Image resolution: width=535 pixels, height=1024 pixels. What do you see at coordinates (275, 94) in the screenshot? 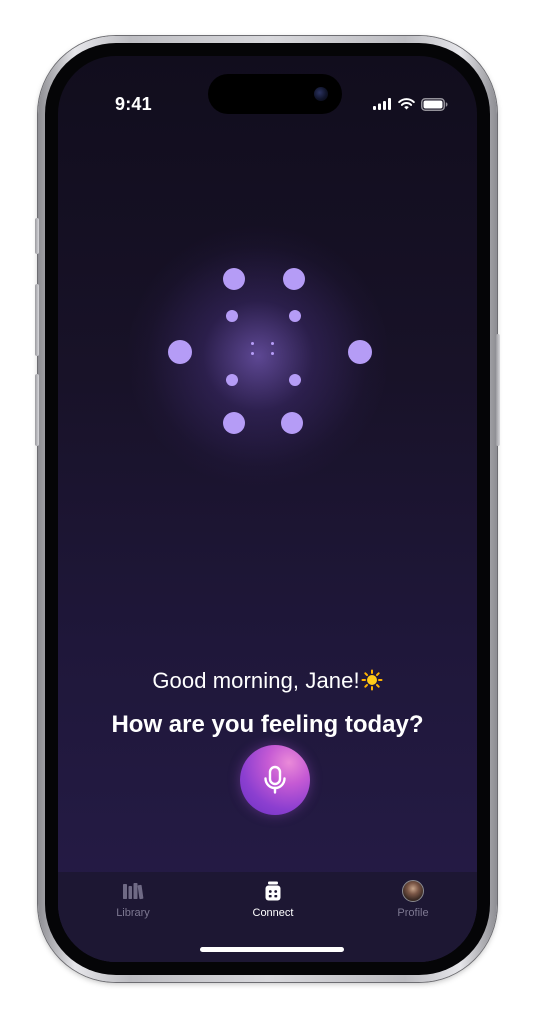
I see `dynamic-island` at bounding box center [275, 94].